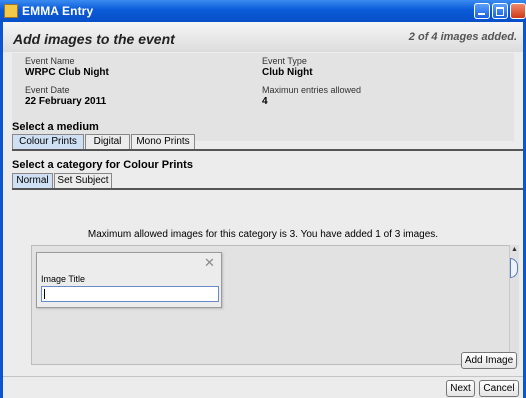 Image resolution: width=526 pixels, height=398 pixels. I want to click on event-name-label: Event Name, so click(50, 61).